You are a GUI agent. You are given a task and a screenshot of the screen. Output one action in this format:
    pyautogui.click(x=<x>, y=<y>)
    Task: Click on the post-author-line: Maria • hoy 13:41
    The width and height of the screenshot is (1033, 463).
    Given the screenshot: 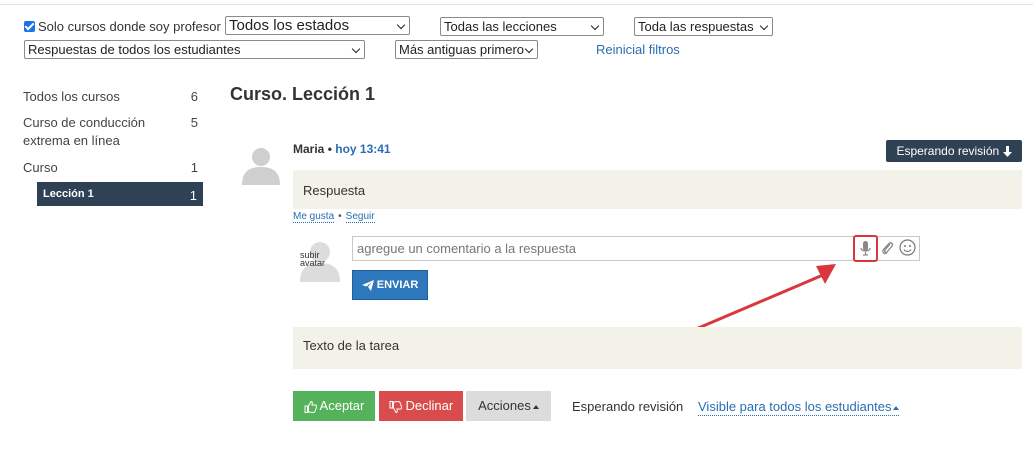 What is the action you would take?
    pyautogui.click(x=342, y=149)
    